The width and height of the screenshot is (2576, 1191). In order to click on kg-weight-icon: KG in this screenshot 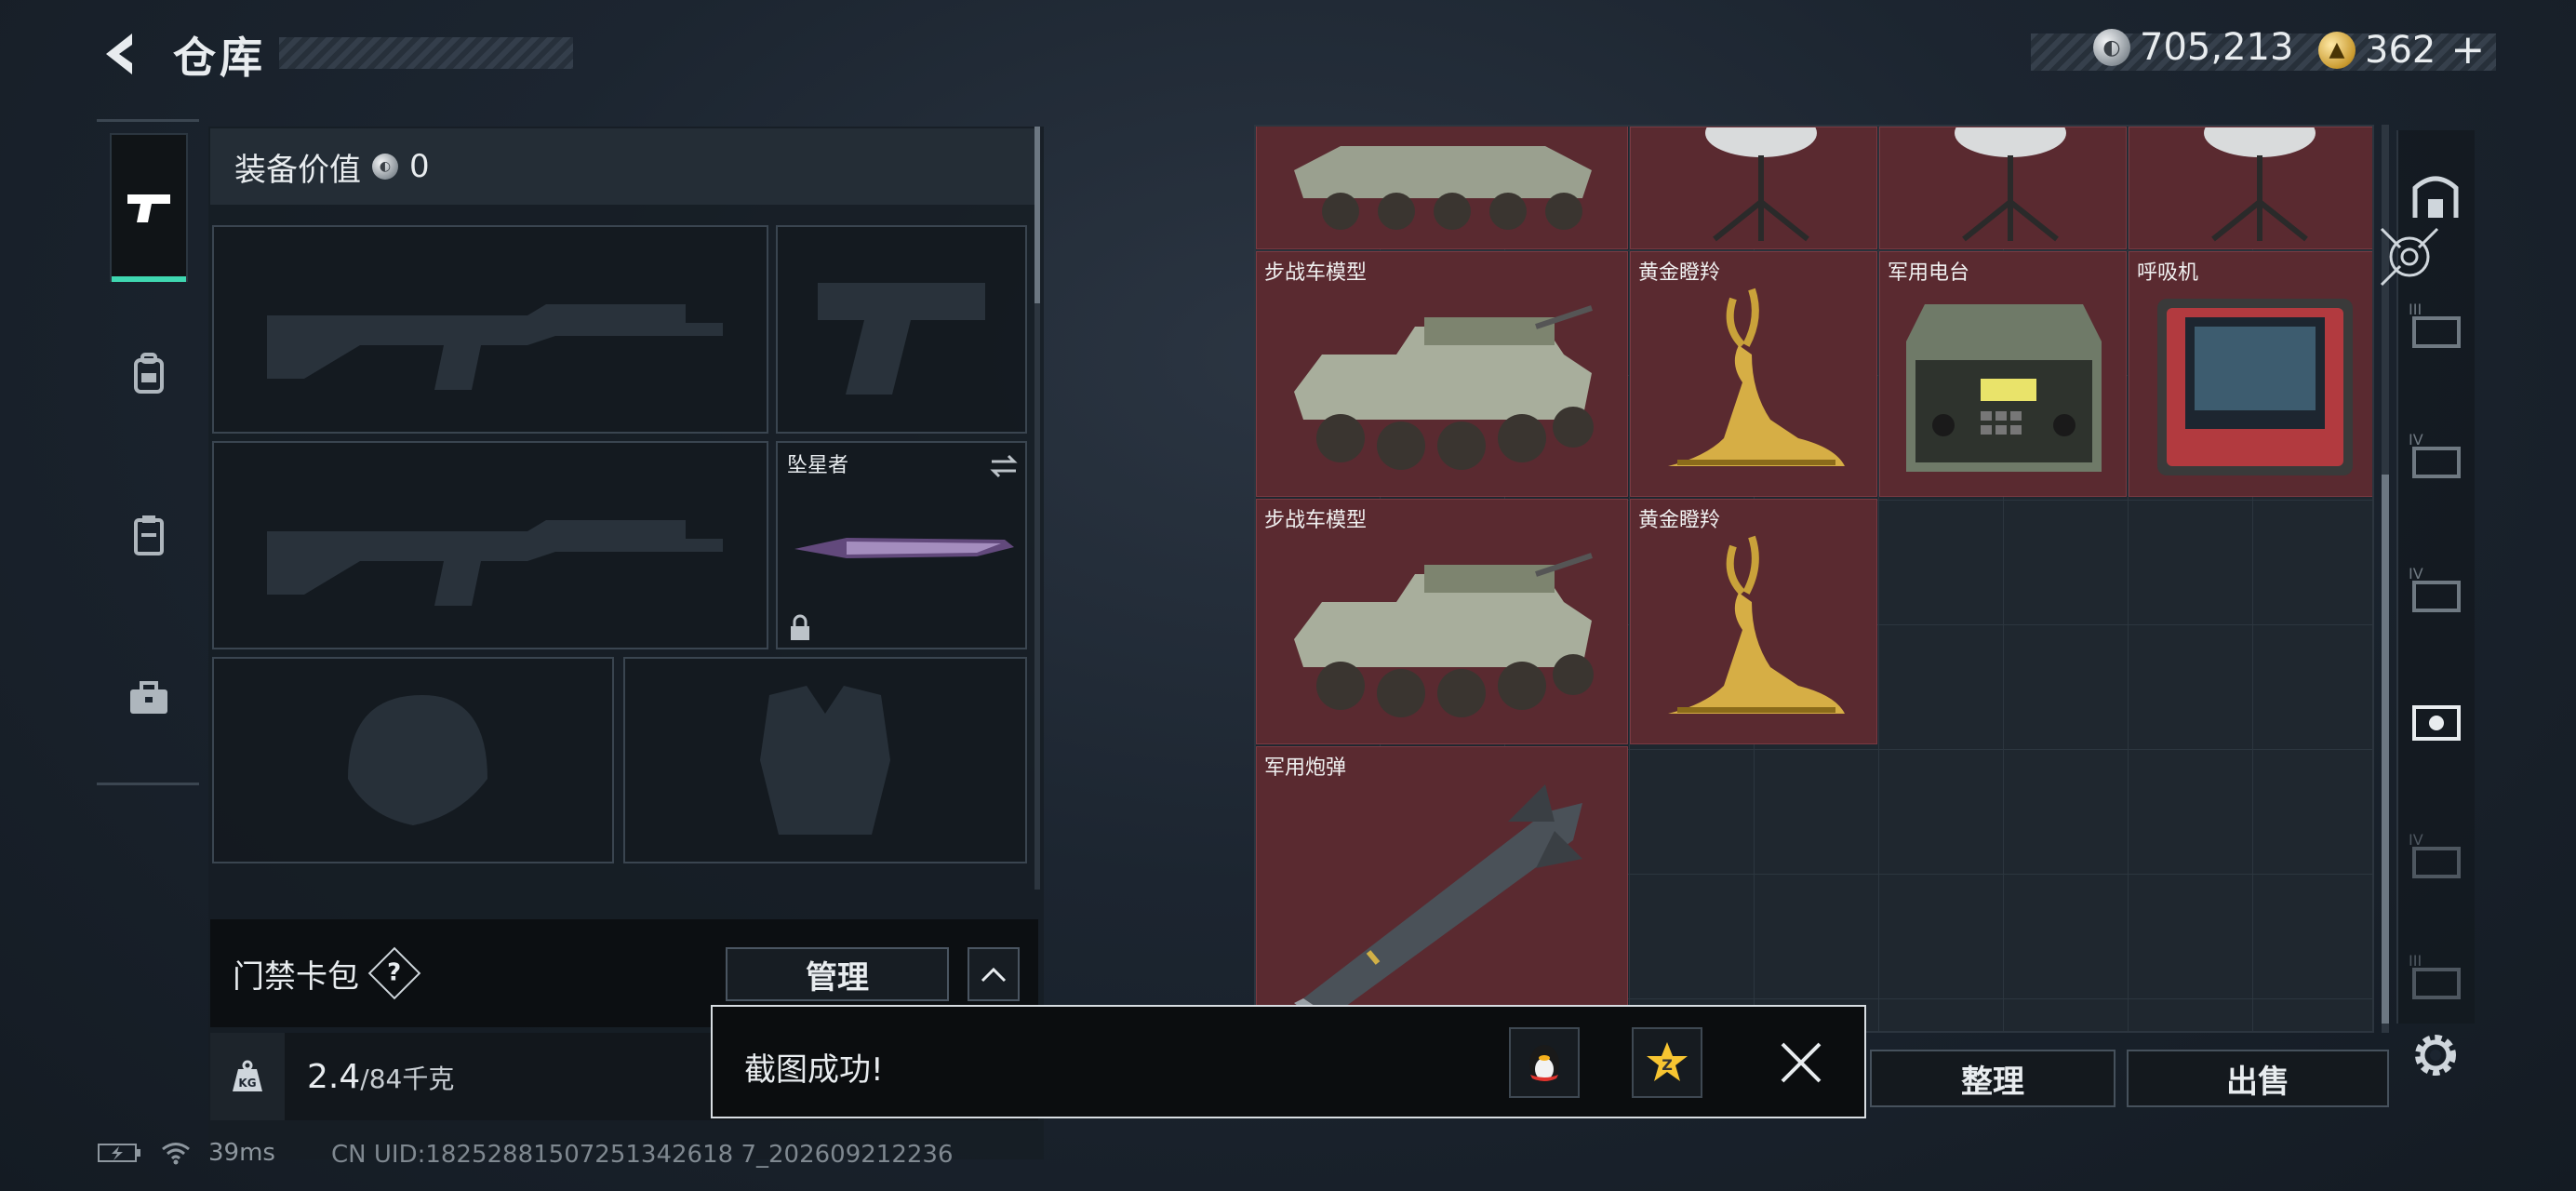, I will do `click(247, 1075)`.